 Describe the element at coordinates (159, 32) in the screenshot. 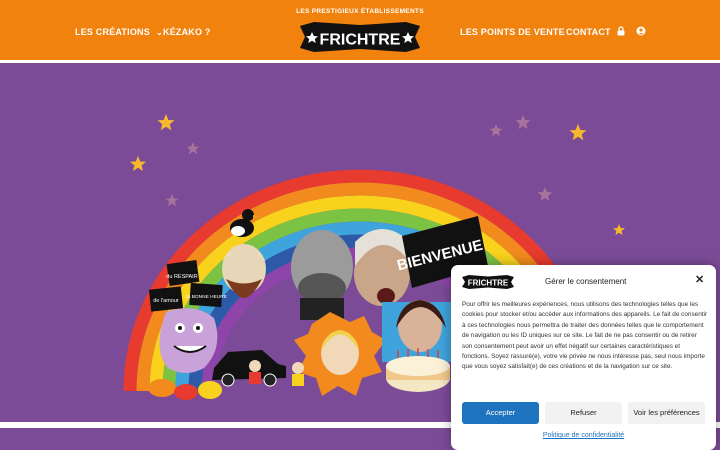

I see `chevron-down-icon: ⌄` at that location.